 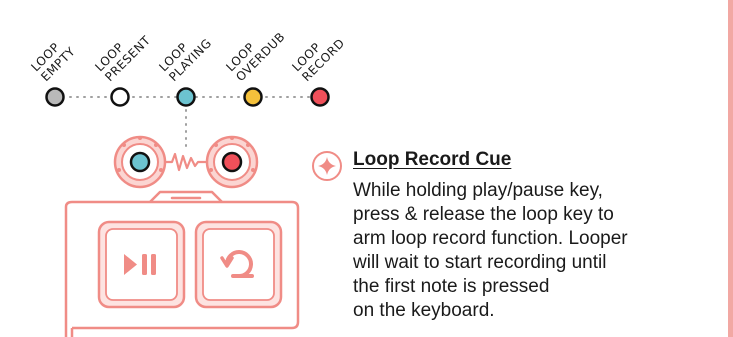 I want to click on state-dot-overdub, so click(x=253, y=97).